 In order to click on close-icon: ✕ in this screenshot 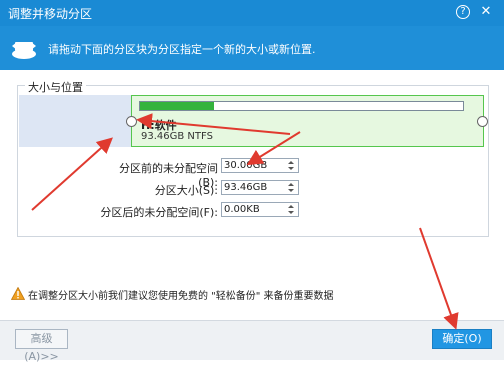, I will do `click(486, 12)`.